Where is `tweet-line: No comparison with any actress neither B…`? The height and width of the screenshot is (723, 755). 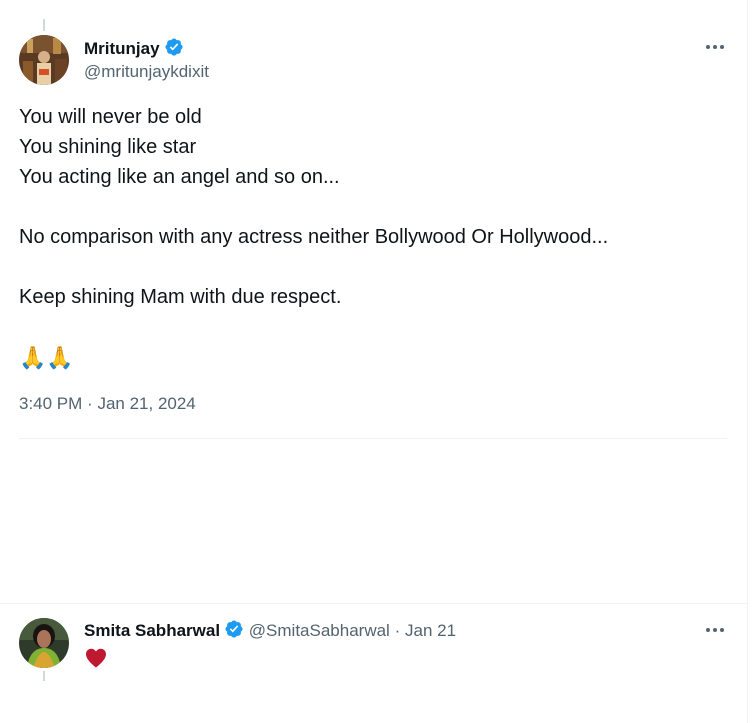 tweet-line: No comparison with any actress neither B… is located at coordinates (314, 237).